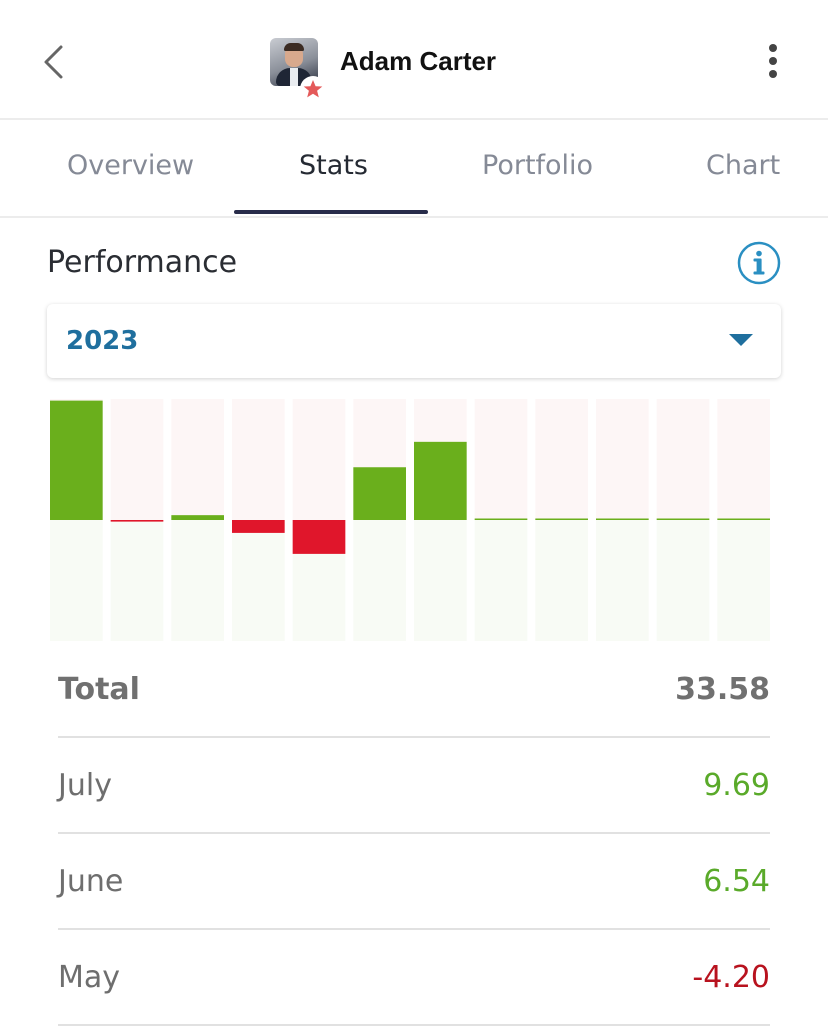 This screenshot has width=828, height=1035. I want to click on row-value: 33.58, so click(722, 689).